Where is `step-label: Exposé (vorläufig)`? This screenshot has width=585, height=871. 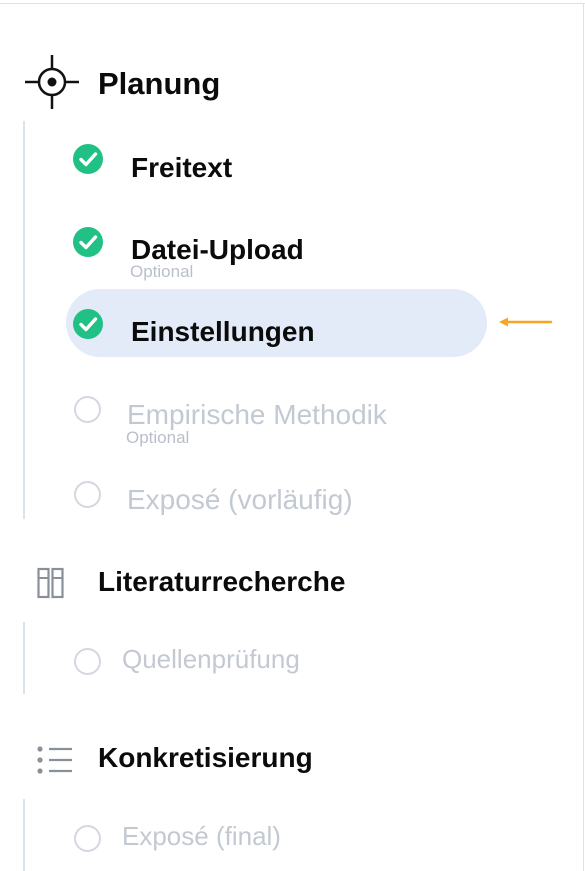
step-label: Exposé (vorläufig) is located at coordinates (240, 499).